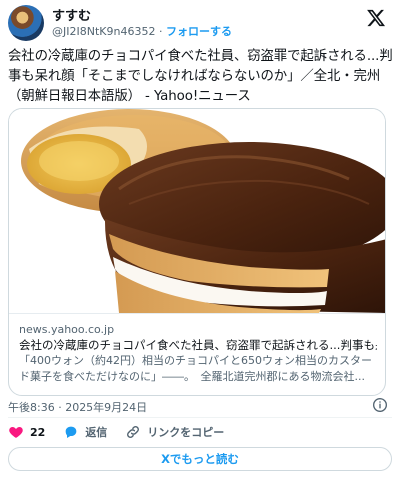  What do you see at coordinates (96, 432) in the screenshot?
I see `reply-label: 返信` at bounding box center [96, 432].